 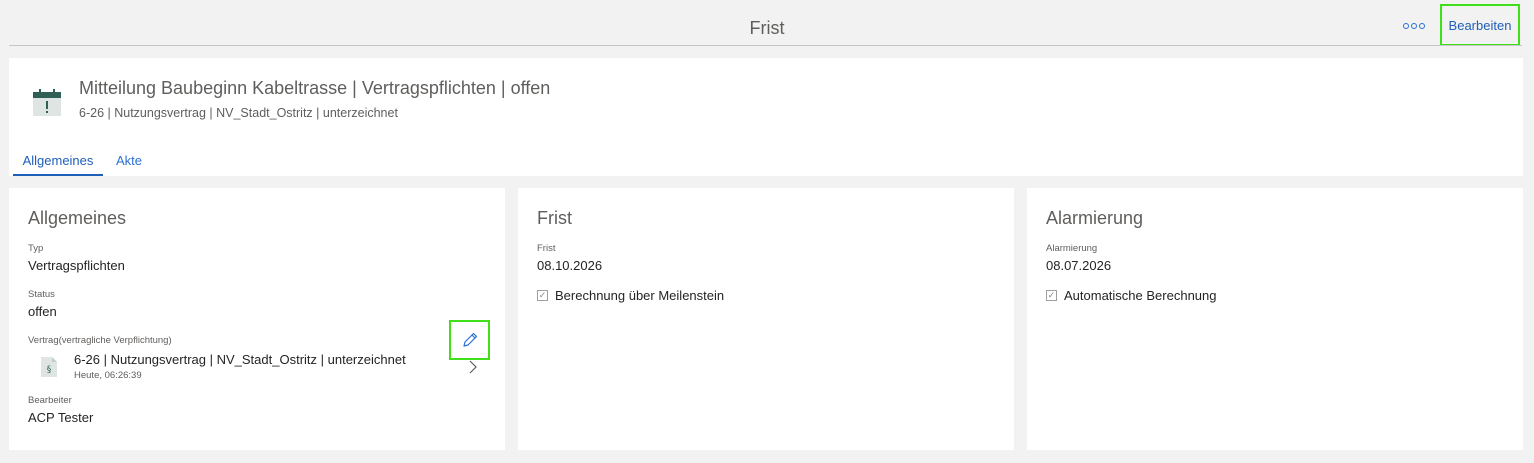 I want to click on status-label: Status, so click(x=41, y=294).